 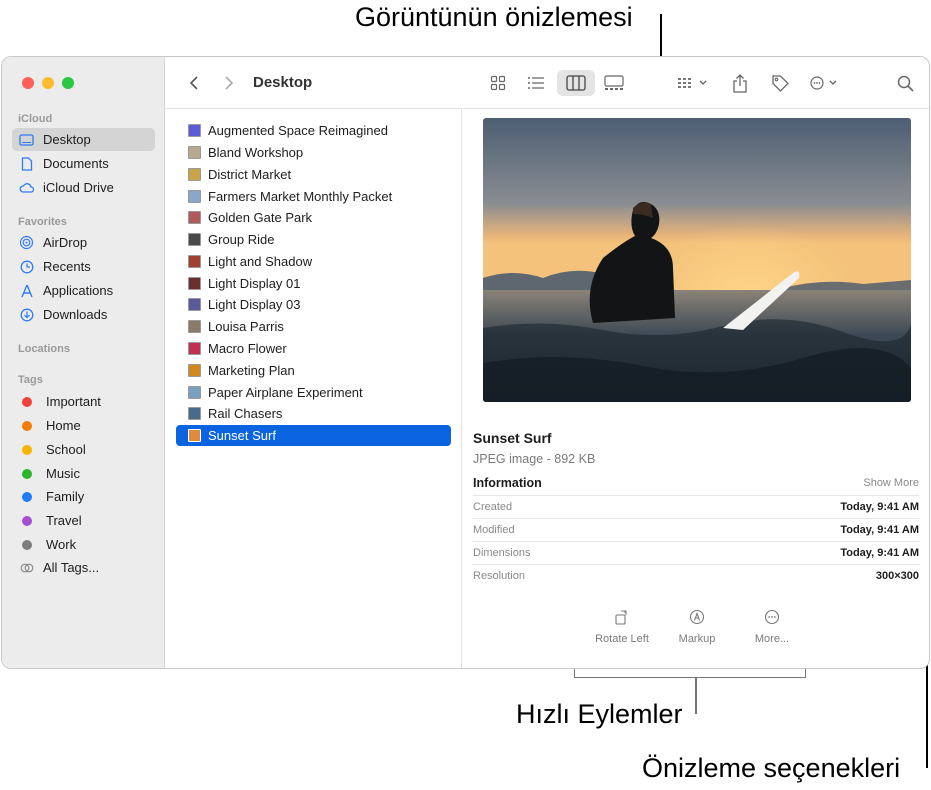 I want to click on annotation-preview: Görüntünün önizlemesi, so click(x=494, y=17).